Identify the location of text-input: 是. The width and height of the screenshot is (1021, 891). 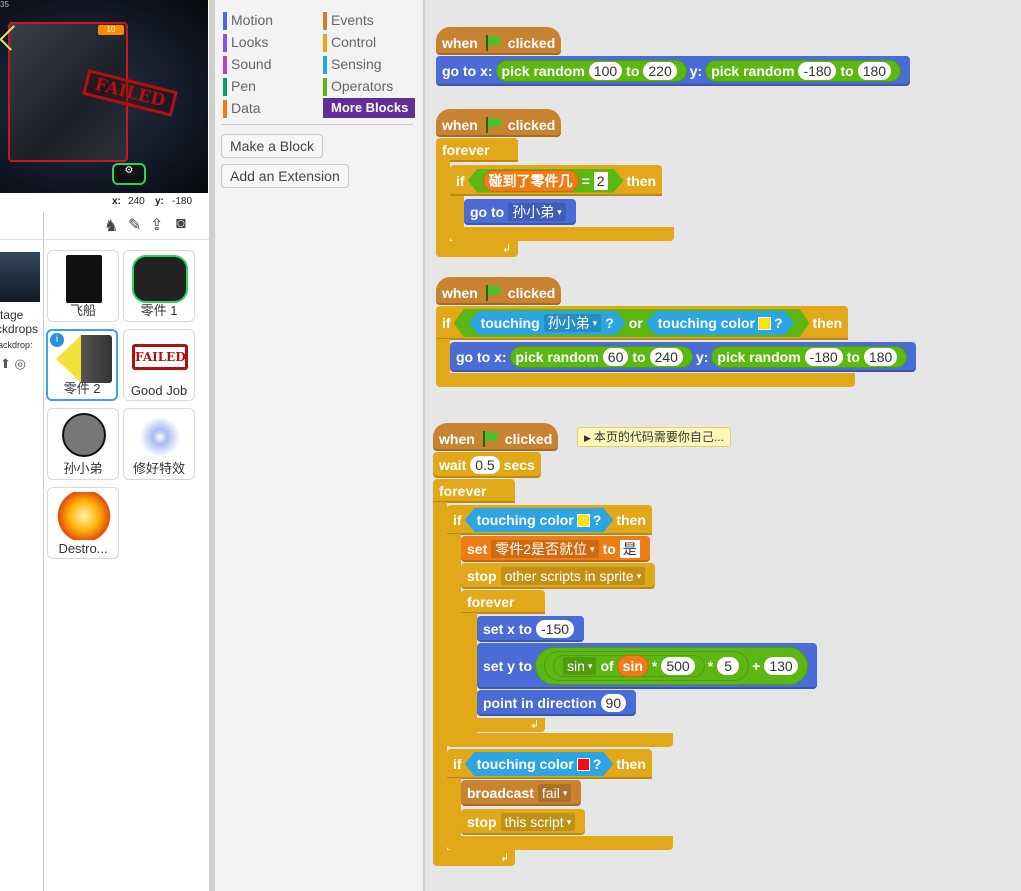
(629, 549).